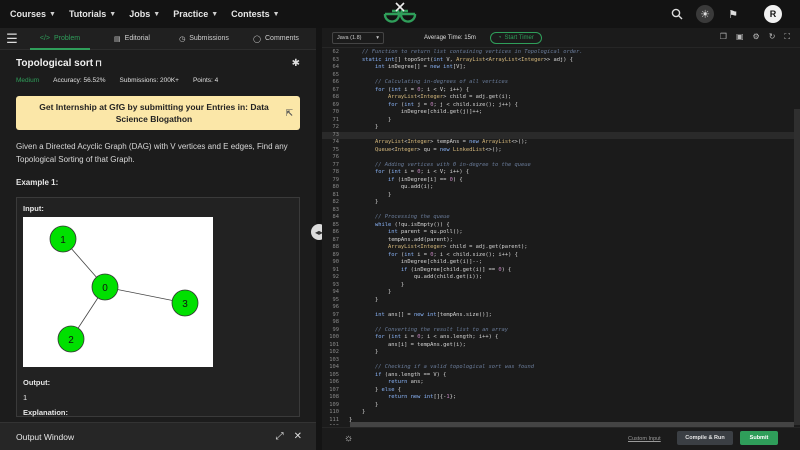 The width and height of the screenshot is (800, 450). What do you see at coordinates (296, 63) in the screenshot?
I see `bug-report-icon: ✱` at bounding box center [296, 63].